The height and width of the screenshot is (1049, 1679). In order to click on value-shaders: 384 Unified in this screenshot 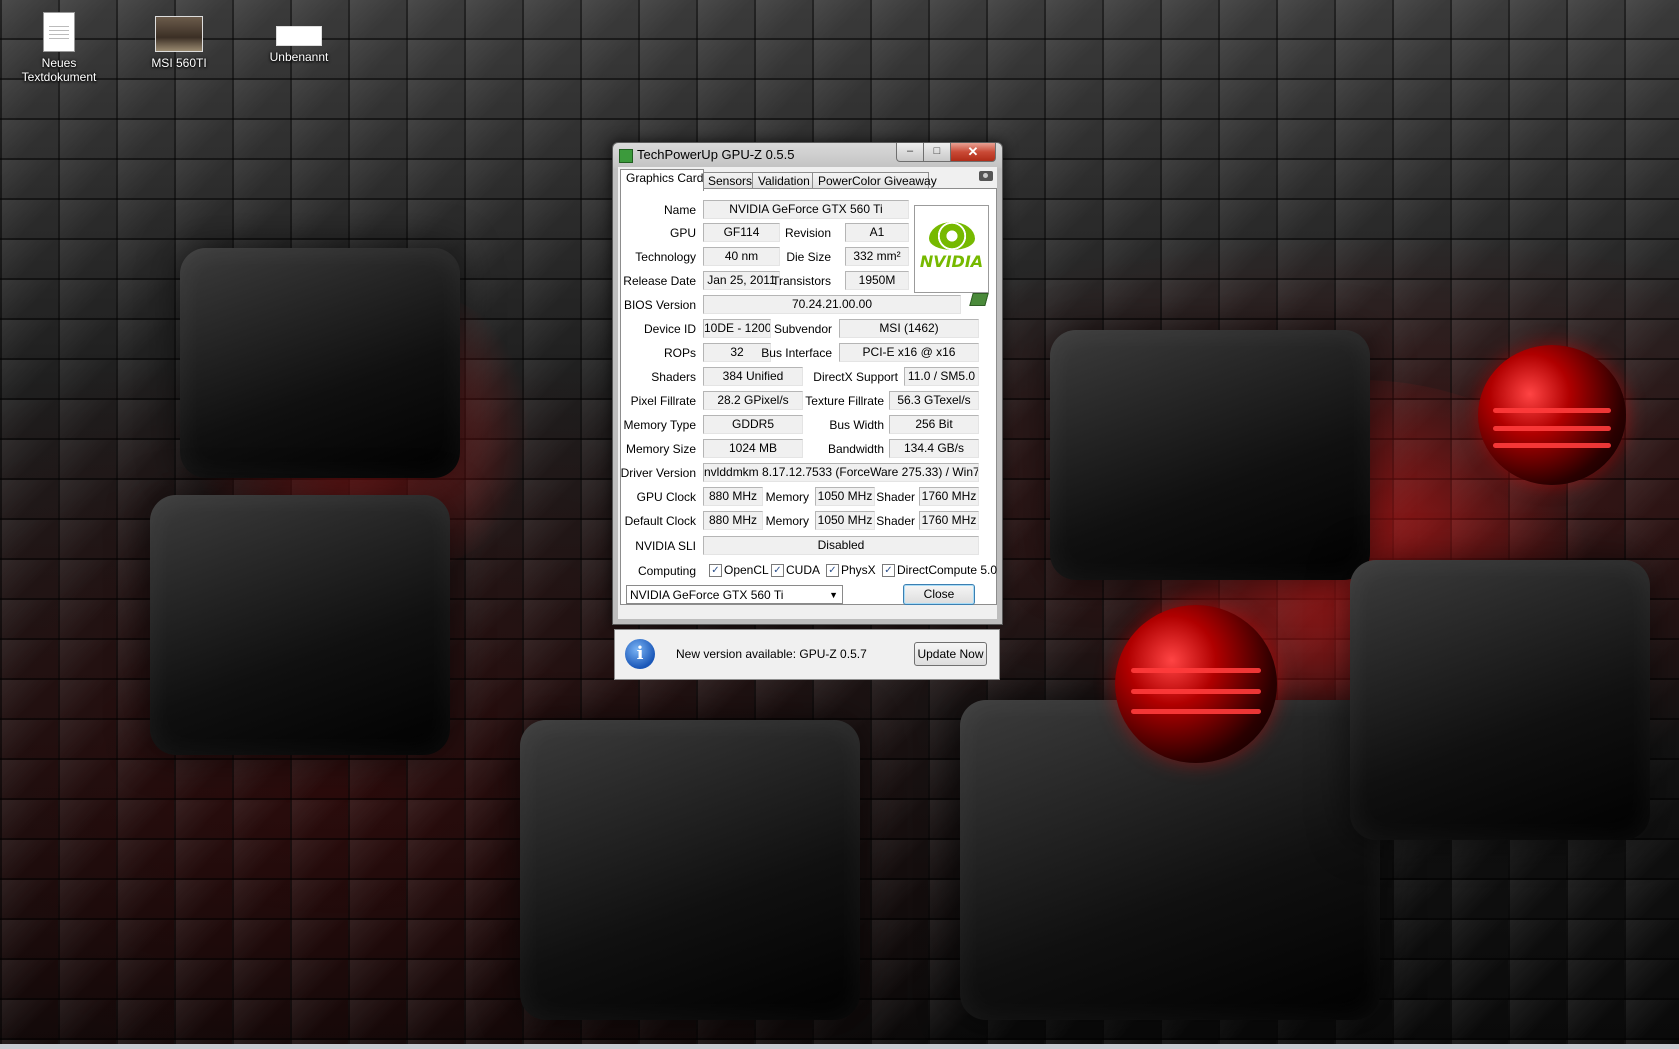, I will do `click(753, 376)`.